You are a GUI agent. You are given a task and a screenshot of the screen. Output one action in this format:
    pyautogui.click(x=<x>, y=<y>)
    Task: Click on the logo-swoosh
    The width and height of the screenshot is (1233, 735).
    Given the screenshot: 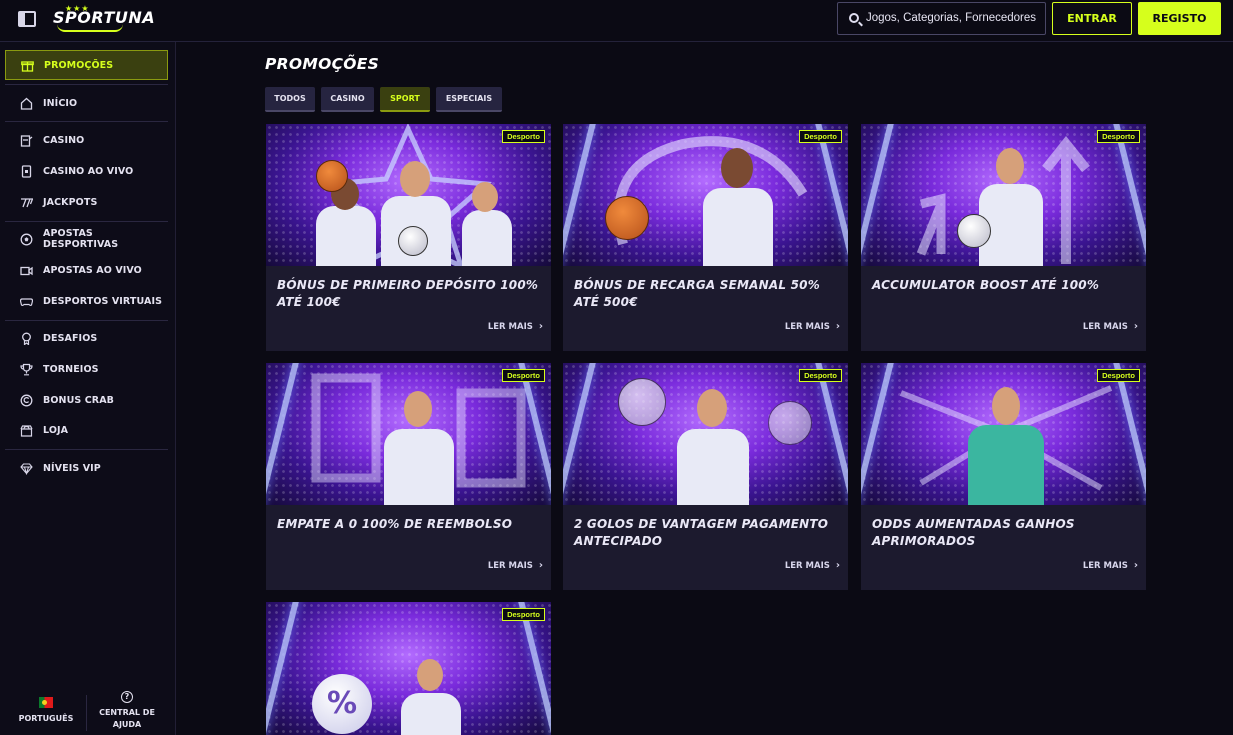 What is the action you would take?
    pyautogui.click(x=90, y=28)
    